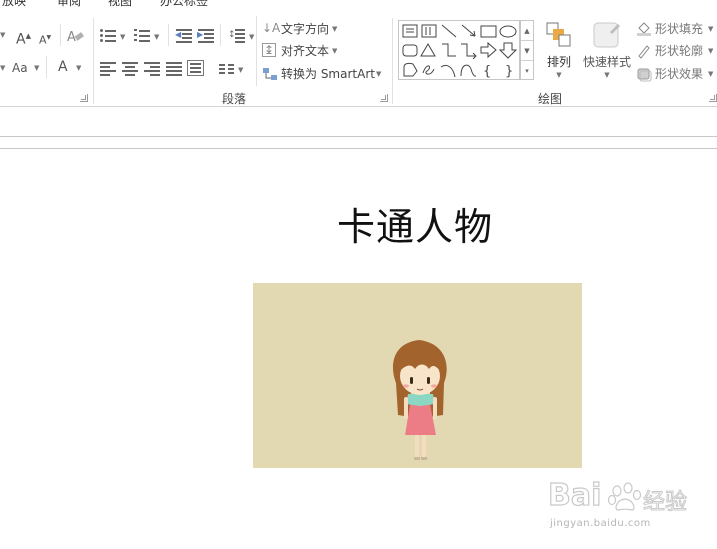  What do you see at coordinates (234, 99) in the screenshot?
I see `paragraph-group-label: 段落` at bounding box center [234, 99].